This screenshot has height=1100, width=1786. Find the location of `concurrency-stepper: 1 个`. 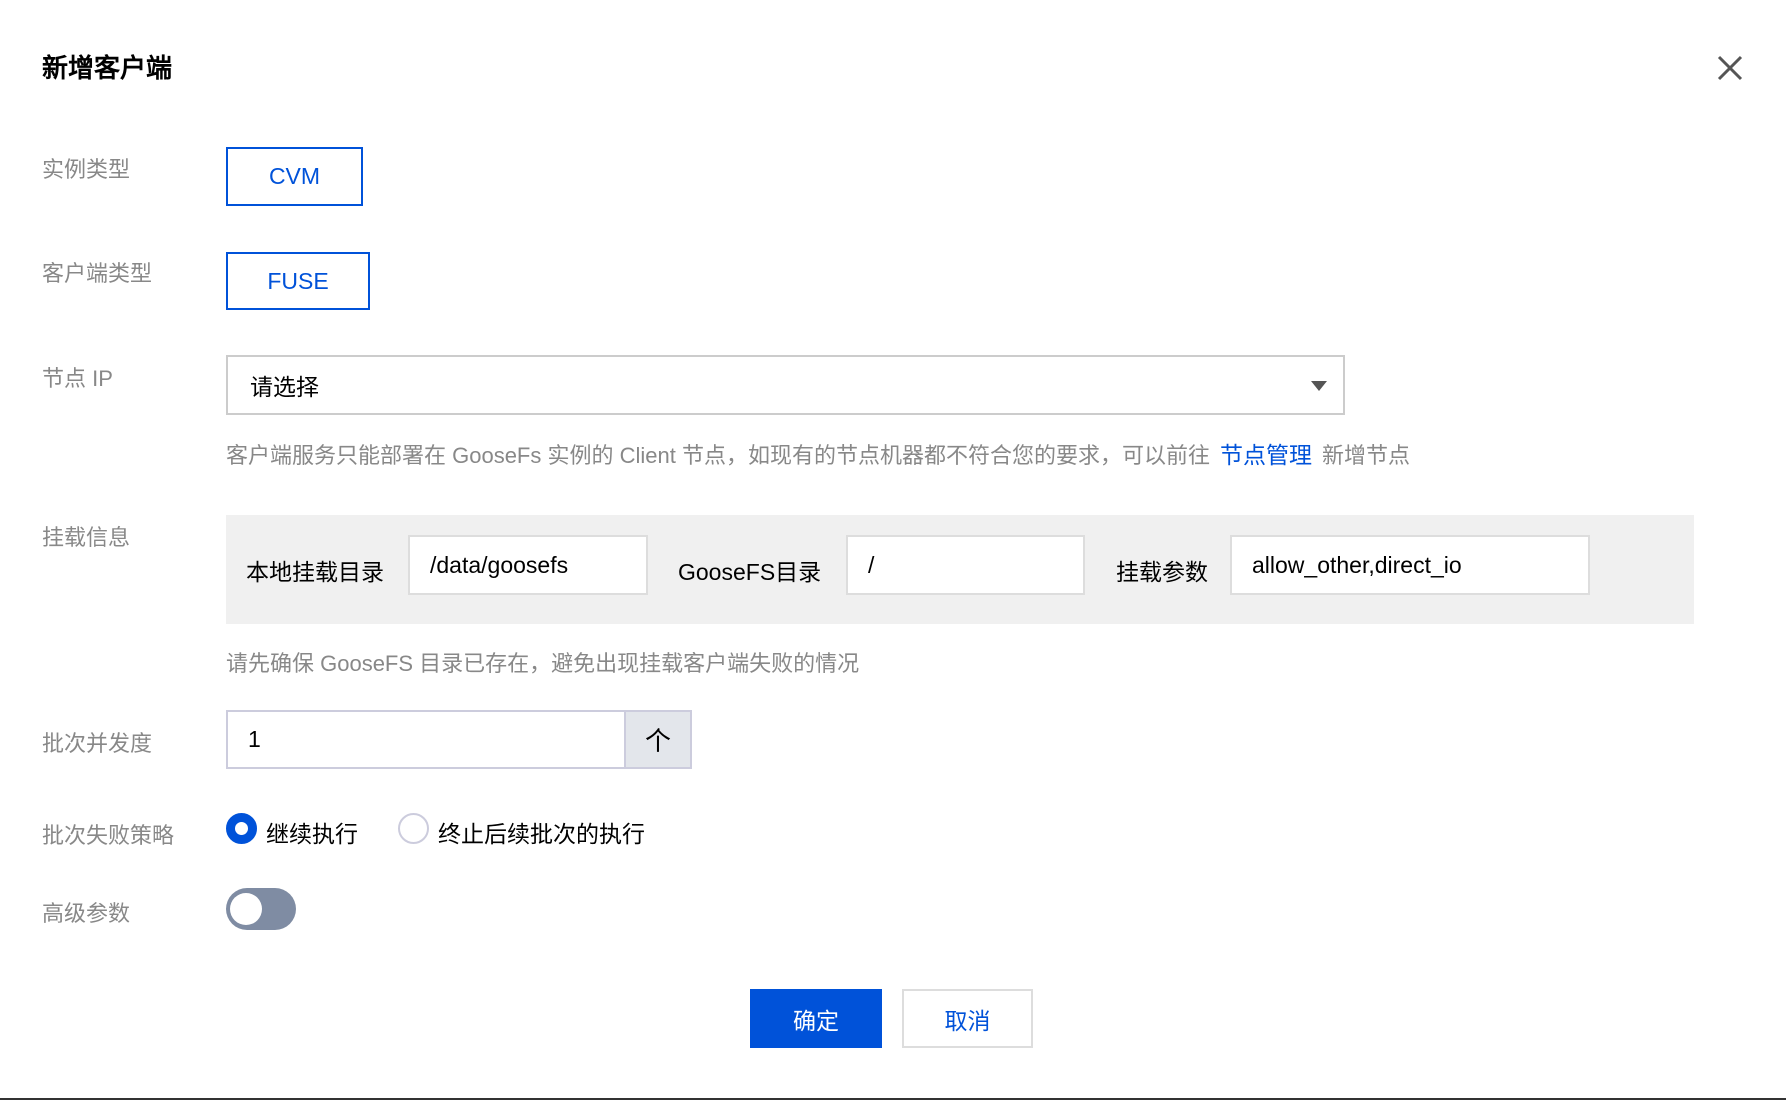

concurrency-stepper: 1 个 is located at coordinates (459, 739).